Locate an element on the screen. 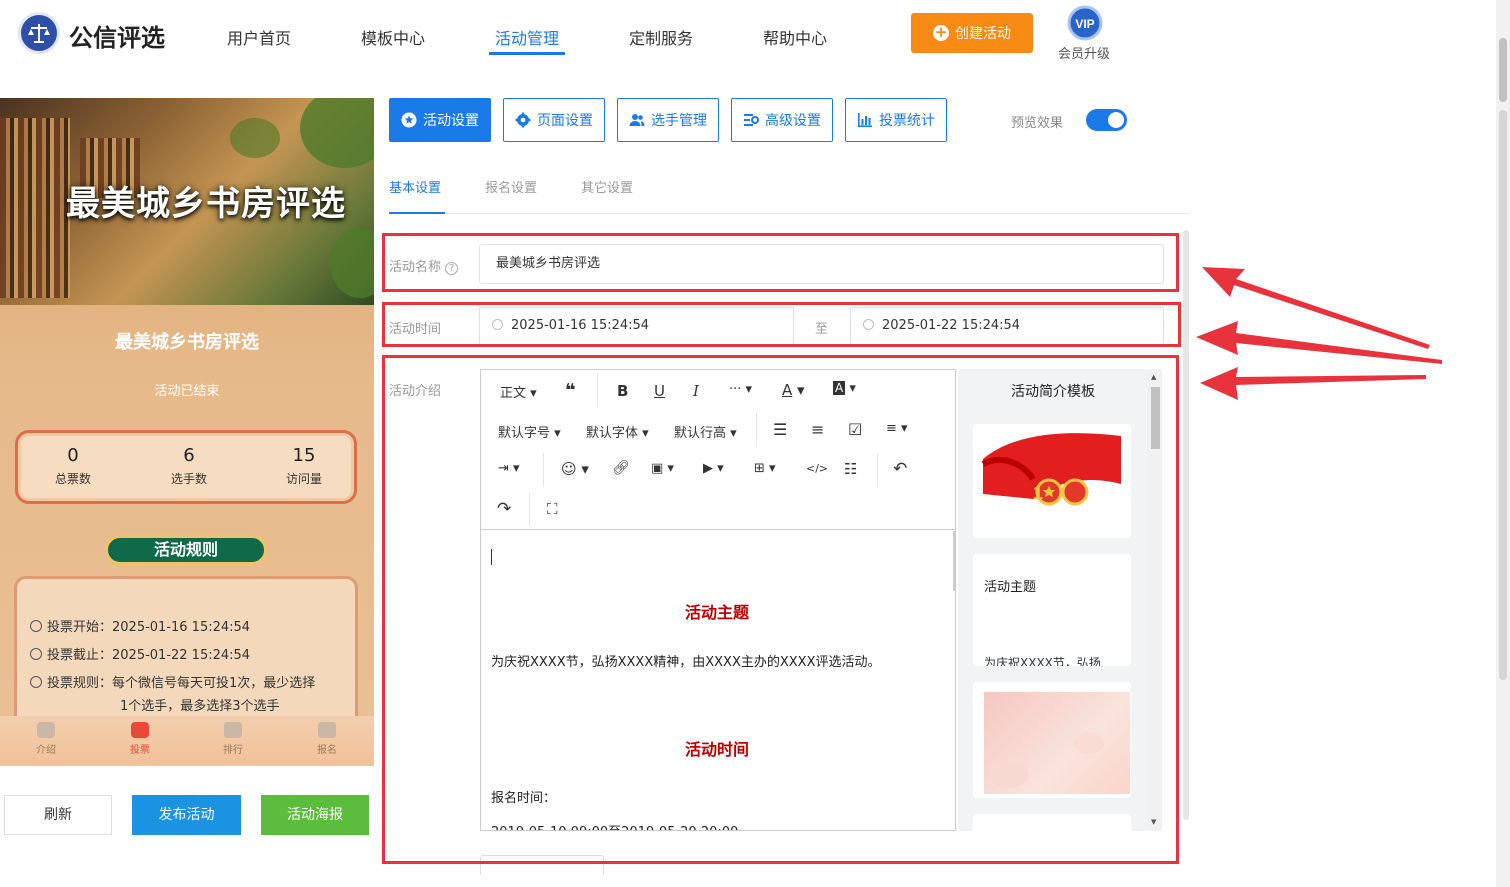  stat-contestants: 6 选手数 is located at coordinates (189, 466).